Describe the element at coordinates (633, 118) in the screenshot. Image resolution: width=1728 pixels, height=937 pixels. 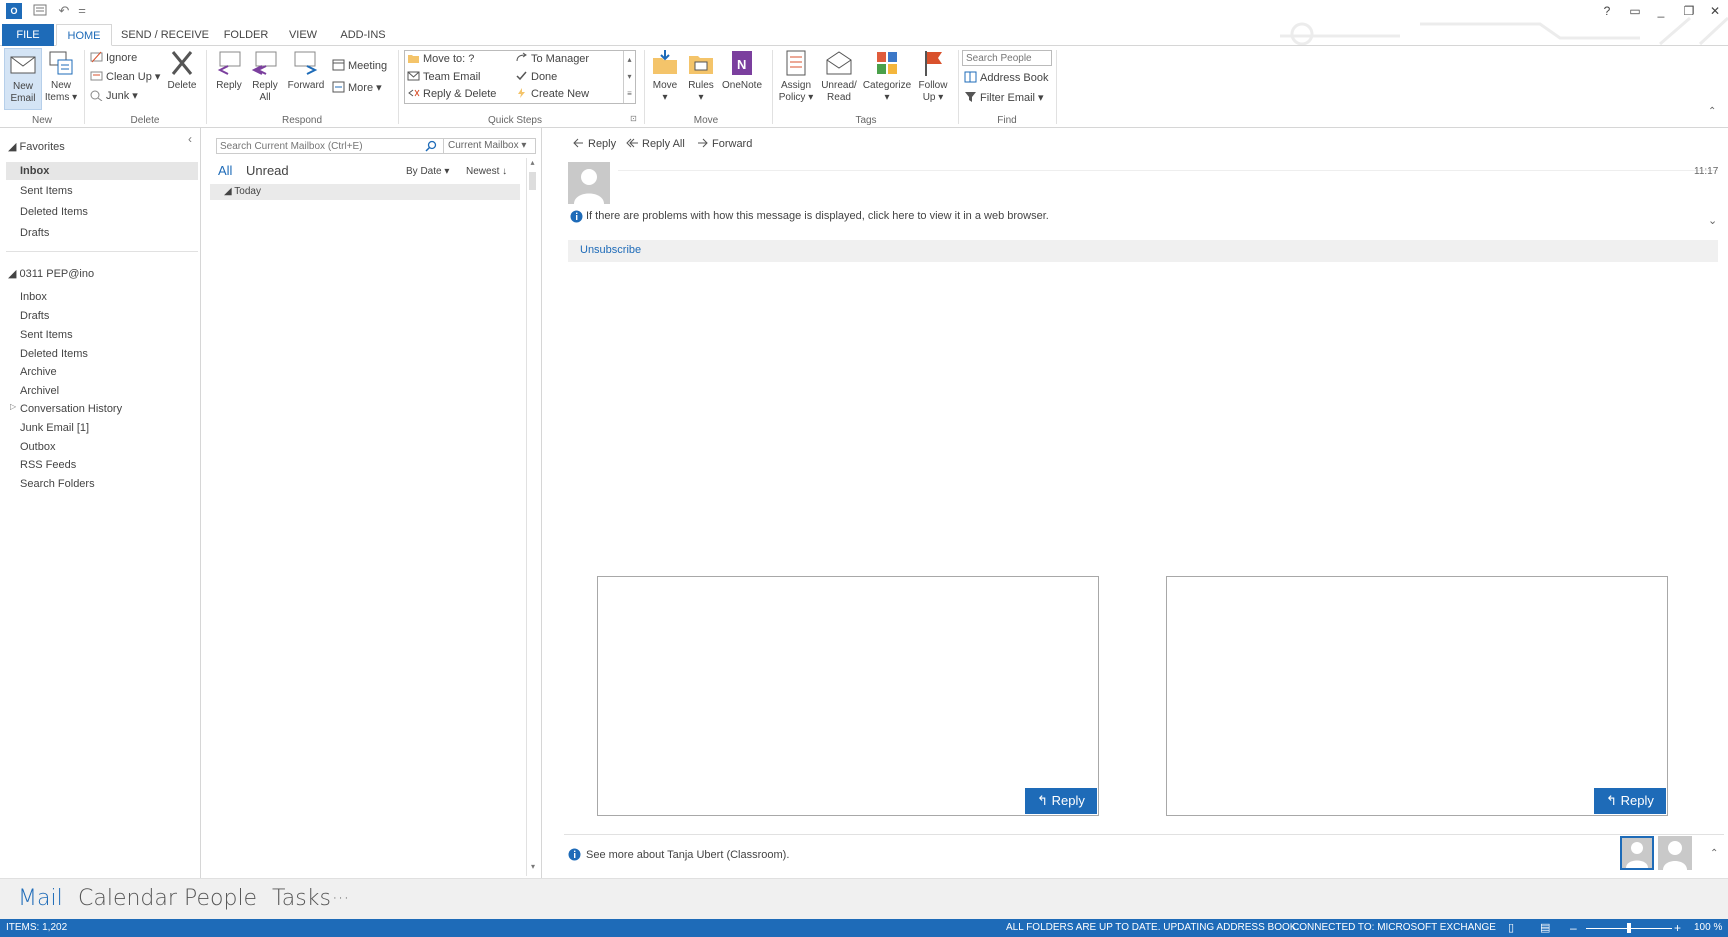
I see `quick-steps-dialog-launcher-icon: ⊡` at that location.